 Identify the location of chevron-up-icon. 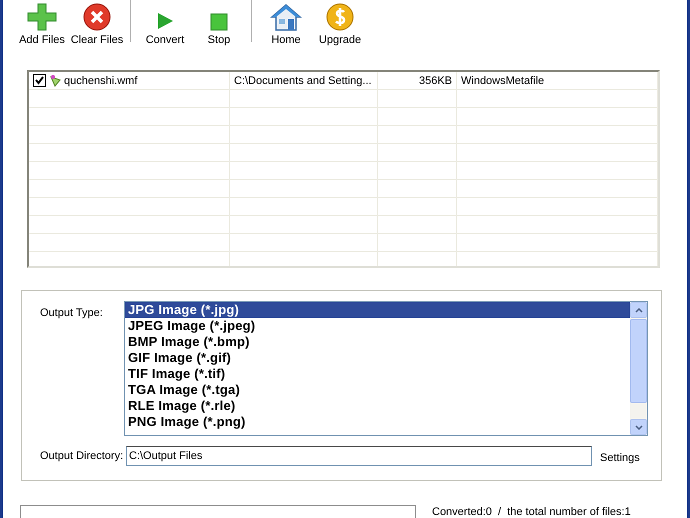
(638, 310).